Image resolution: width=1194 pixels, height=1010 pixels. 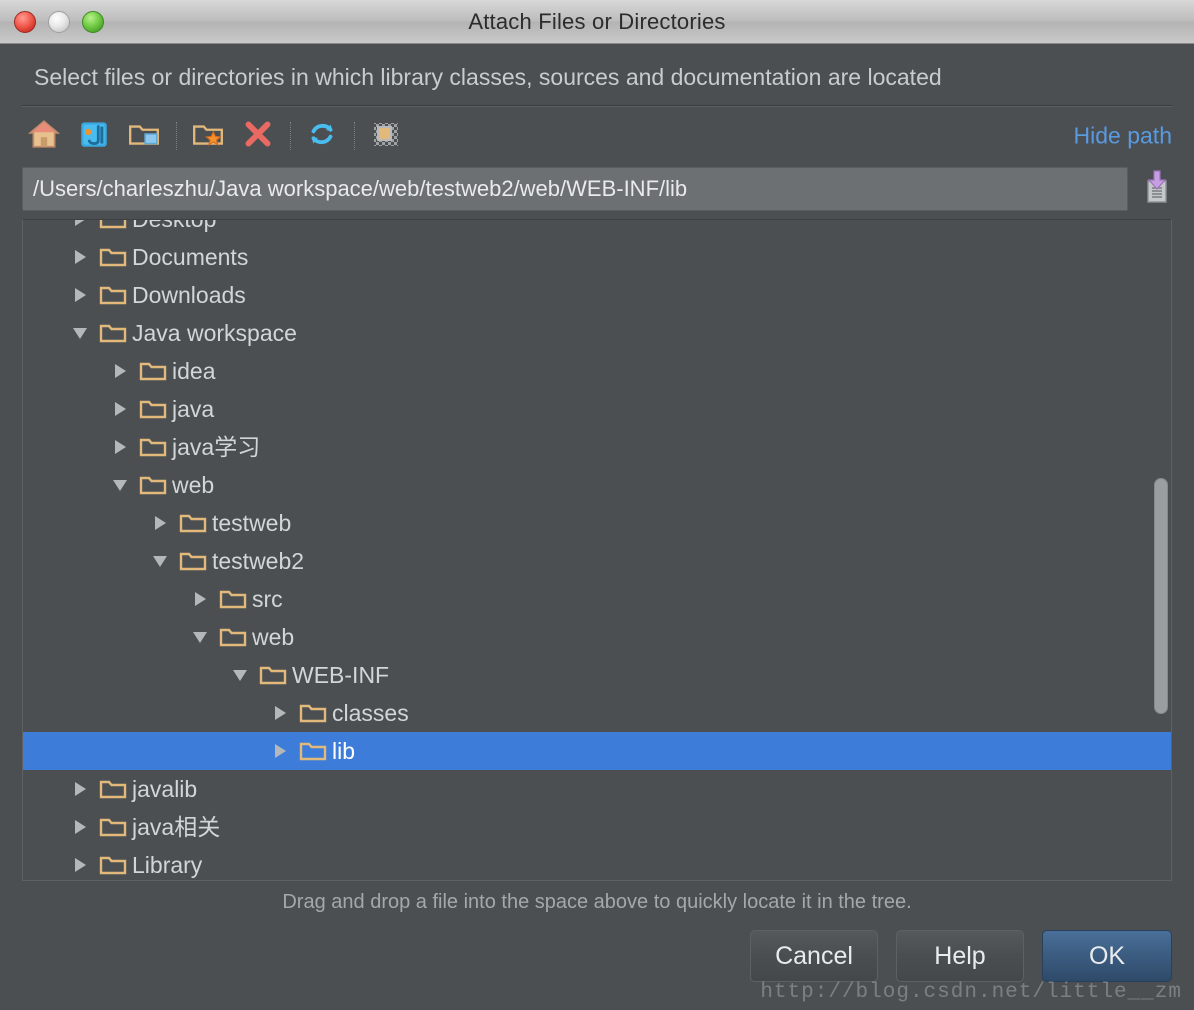 I want to click on desktop-folder-button, so click(x=144, y=136).